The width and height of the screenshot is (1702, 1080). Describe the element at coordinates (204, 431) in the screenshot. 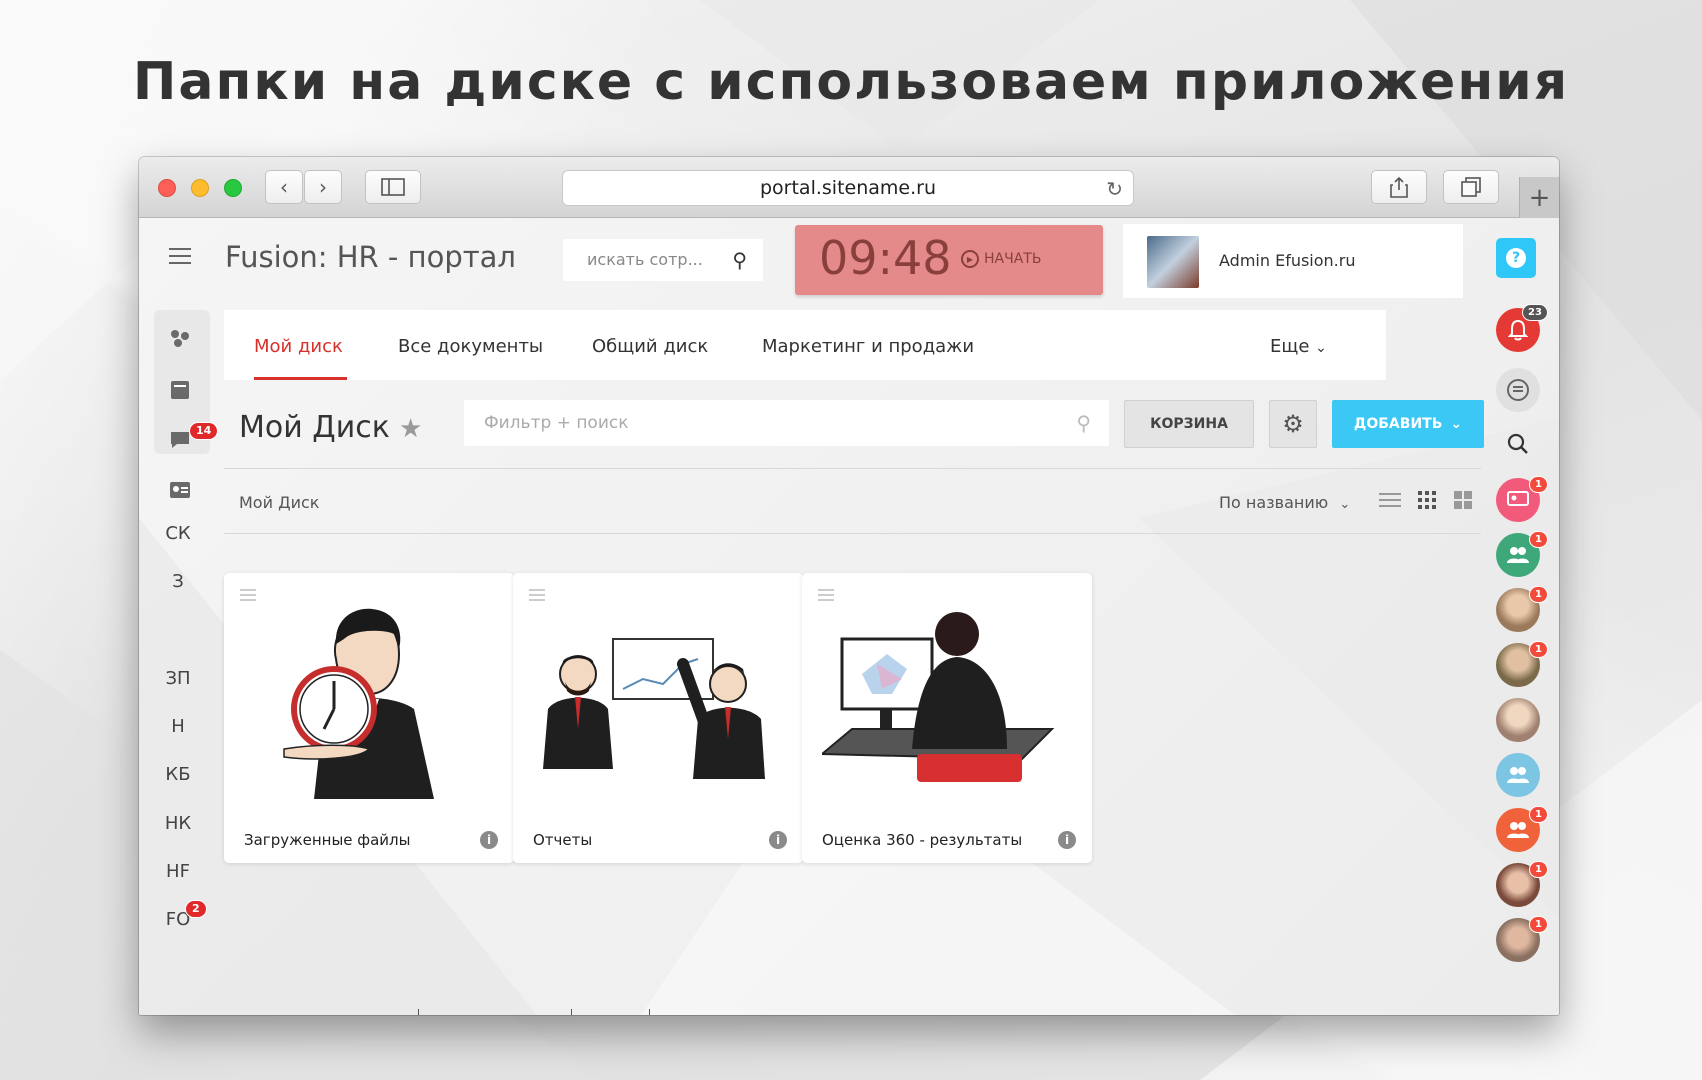

I see `chat-badge: 14` at that location.